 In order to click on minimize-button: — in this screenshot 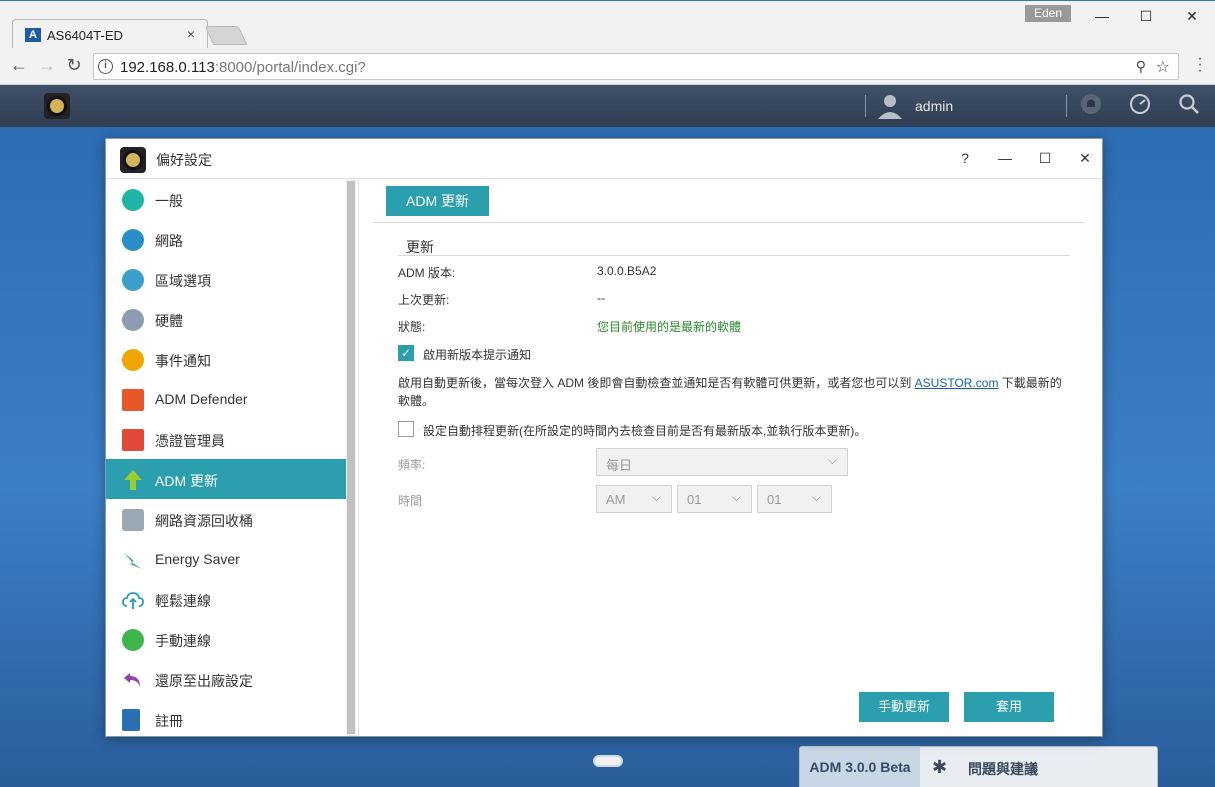, I will do `click(1005, 158)`.